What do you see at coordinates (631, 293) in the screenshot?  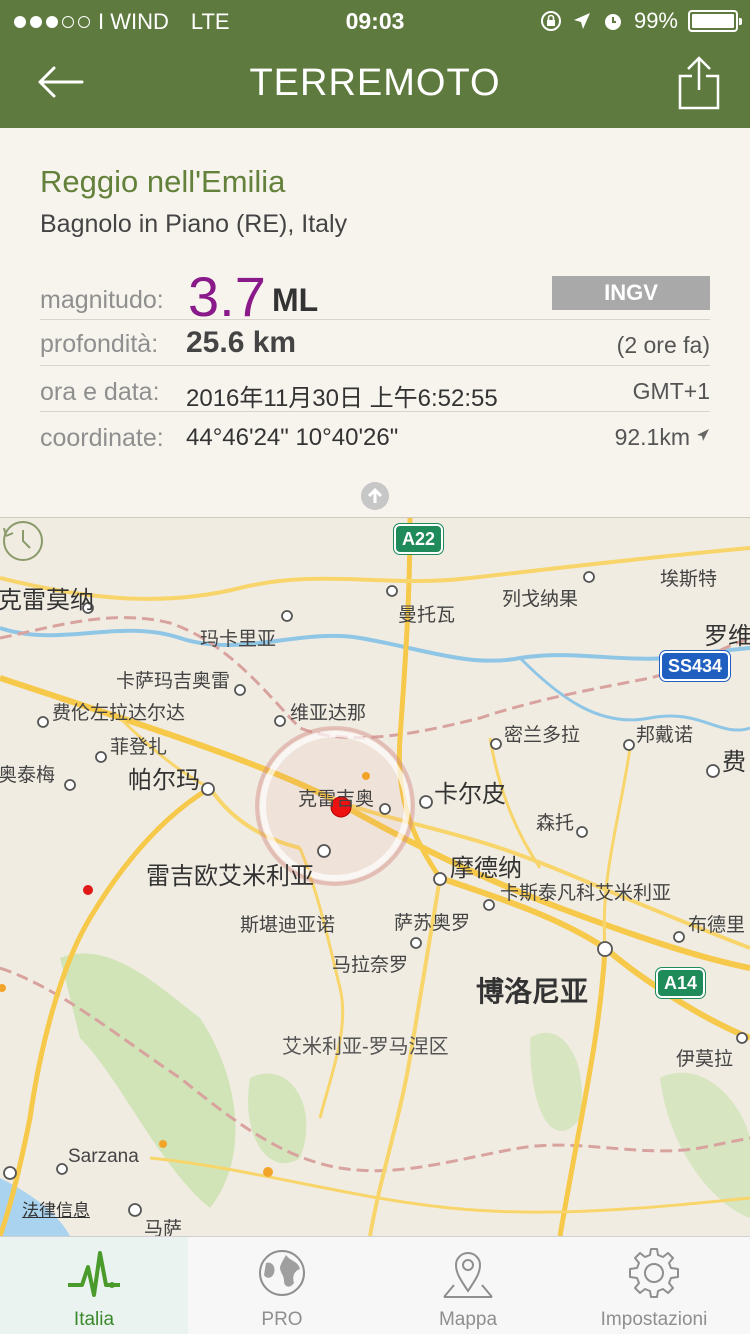 I see `source-badge: INGV` at bounding box center [631, 293].